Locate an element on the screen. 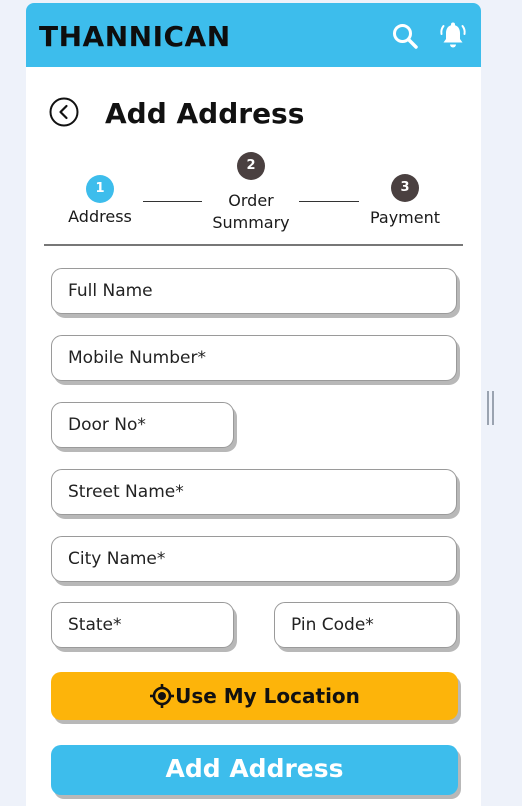 This screenshot has width=522, height=806. step-3-label: Payment is located at coordinates (405, 217).